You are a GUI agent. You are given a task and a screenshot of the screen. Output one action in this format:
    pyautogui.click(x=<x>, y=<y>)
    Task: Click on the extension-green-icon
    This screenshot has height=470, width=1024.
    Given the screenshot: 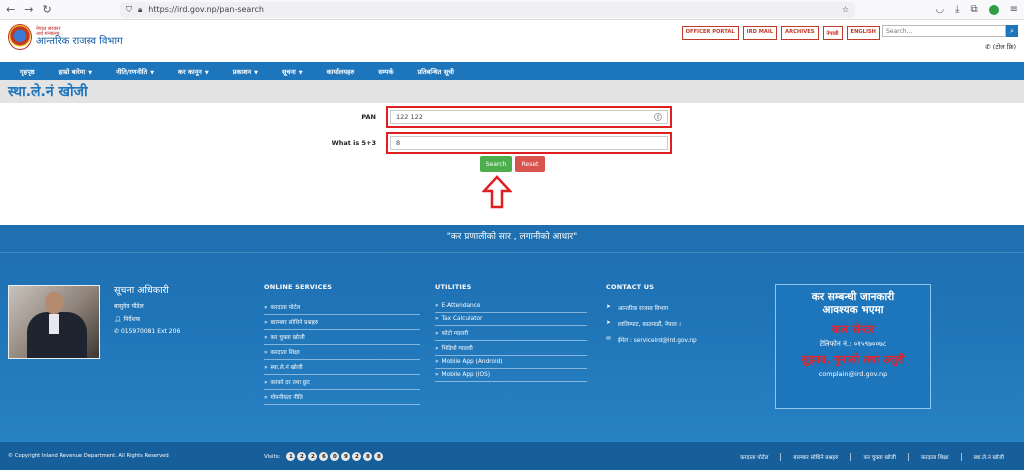 What is the action you would take?
    pyautogui.click(x=993, y=9)
    